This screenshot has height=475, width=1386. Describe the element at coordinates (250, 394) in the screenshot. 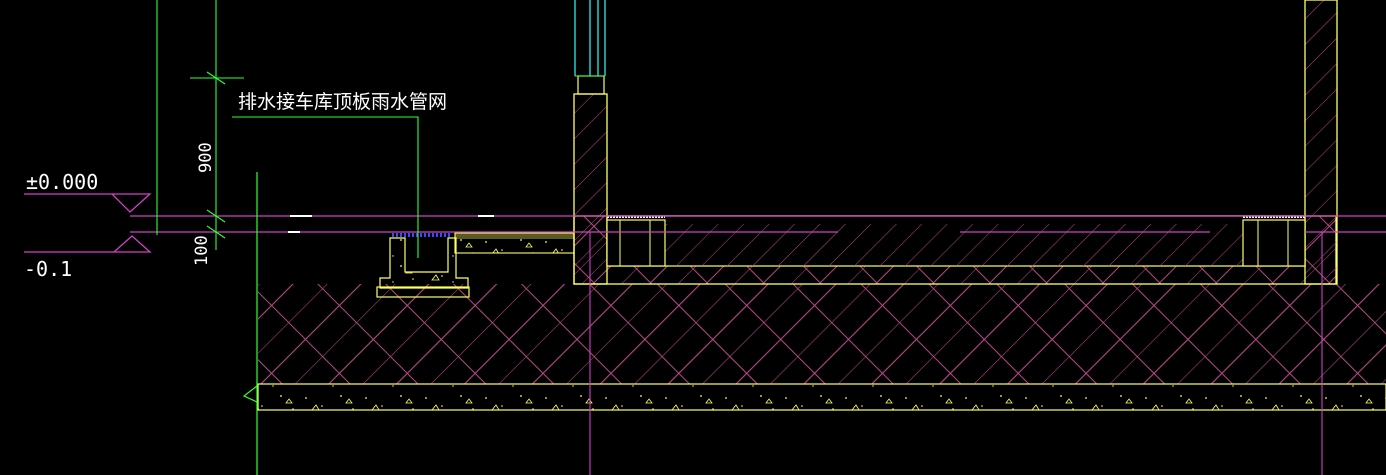

I see `green-break-mark` at that location.